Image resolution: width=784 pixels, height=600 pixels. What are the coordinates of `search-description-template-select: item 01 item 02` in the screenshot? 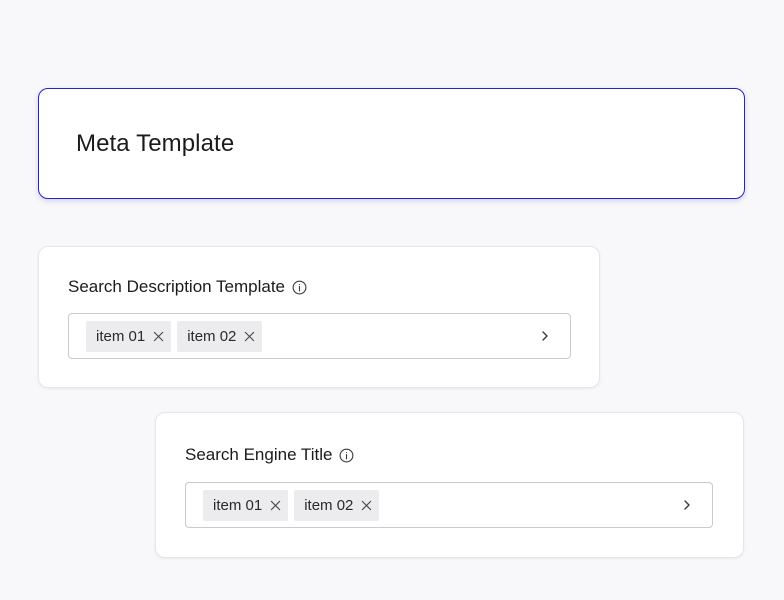 It's located at (319, 336).